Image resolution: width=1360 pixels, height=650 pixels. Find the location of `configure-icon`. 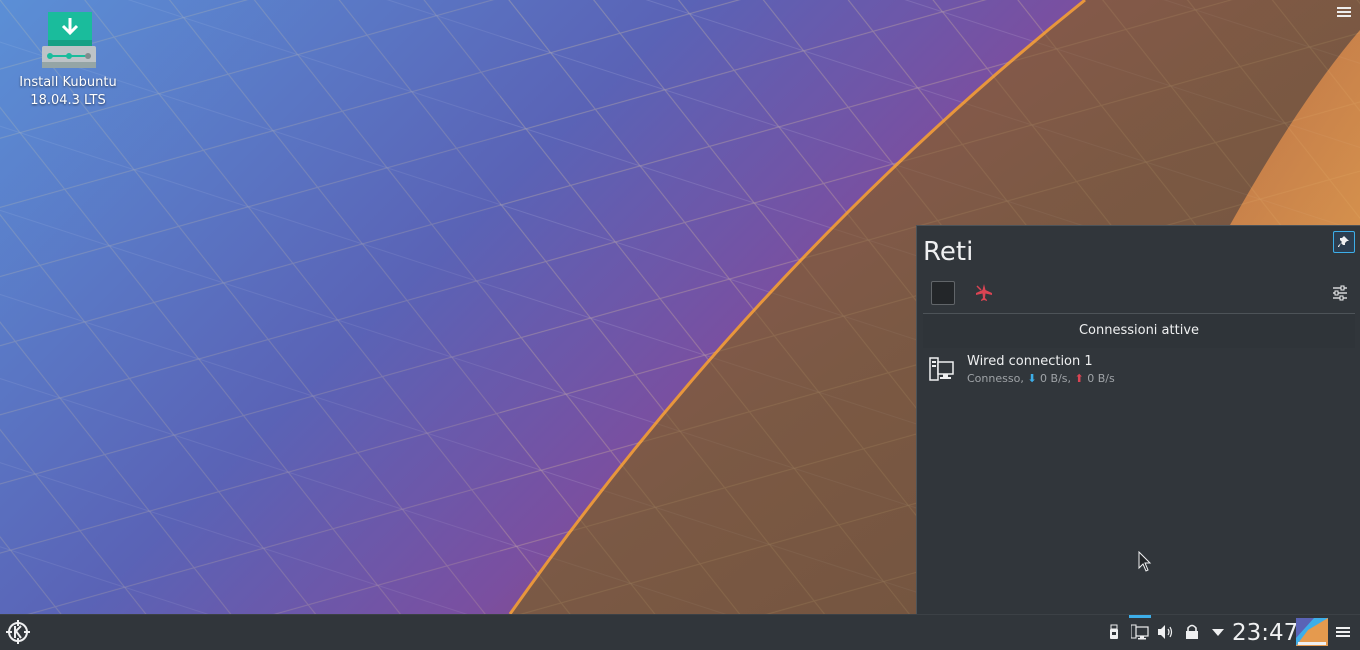

configure-icon is located at coordinates (1340, 293).